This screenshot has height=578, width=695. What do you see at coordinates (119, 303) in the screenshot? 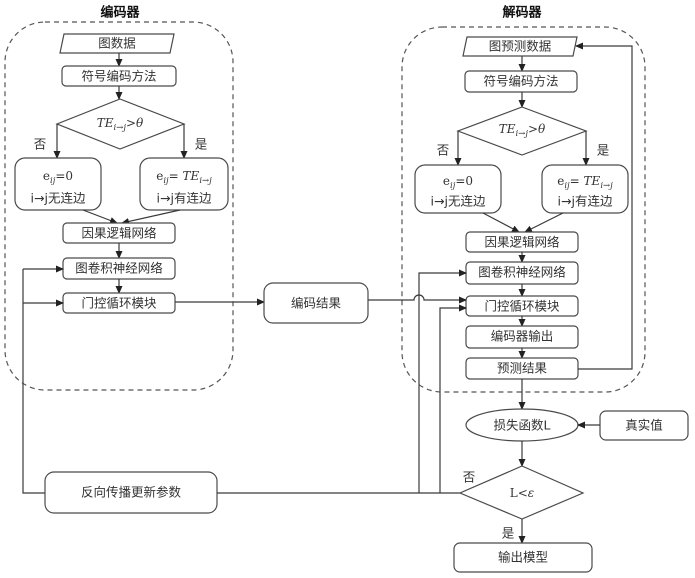
I see `encoder-gru-label: 门控循环模块` at bounding box center [119, 303].